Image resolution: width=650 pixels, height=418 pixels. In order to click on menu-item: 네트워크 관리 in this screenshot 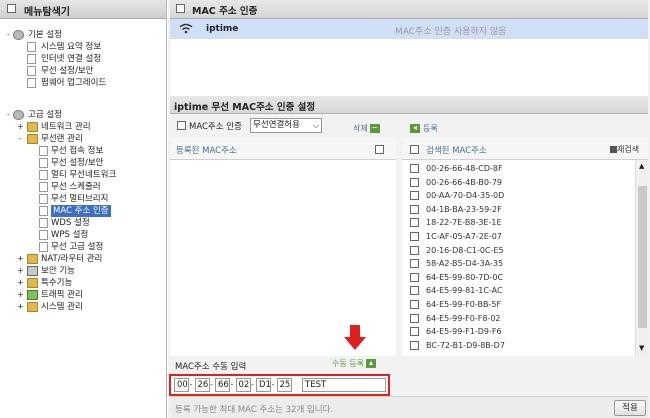, I will do `click(66, 127)`.